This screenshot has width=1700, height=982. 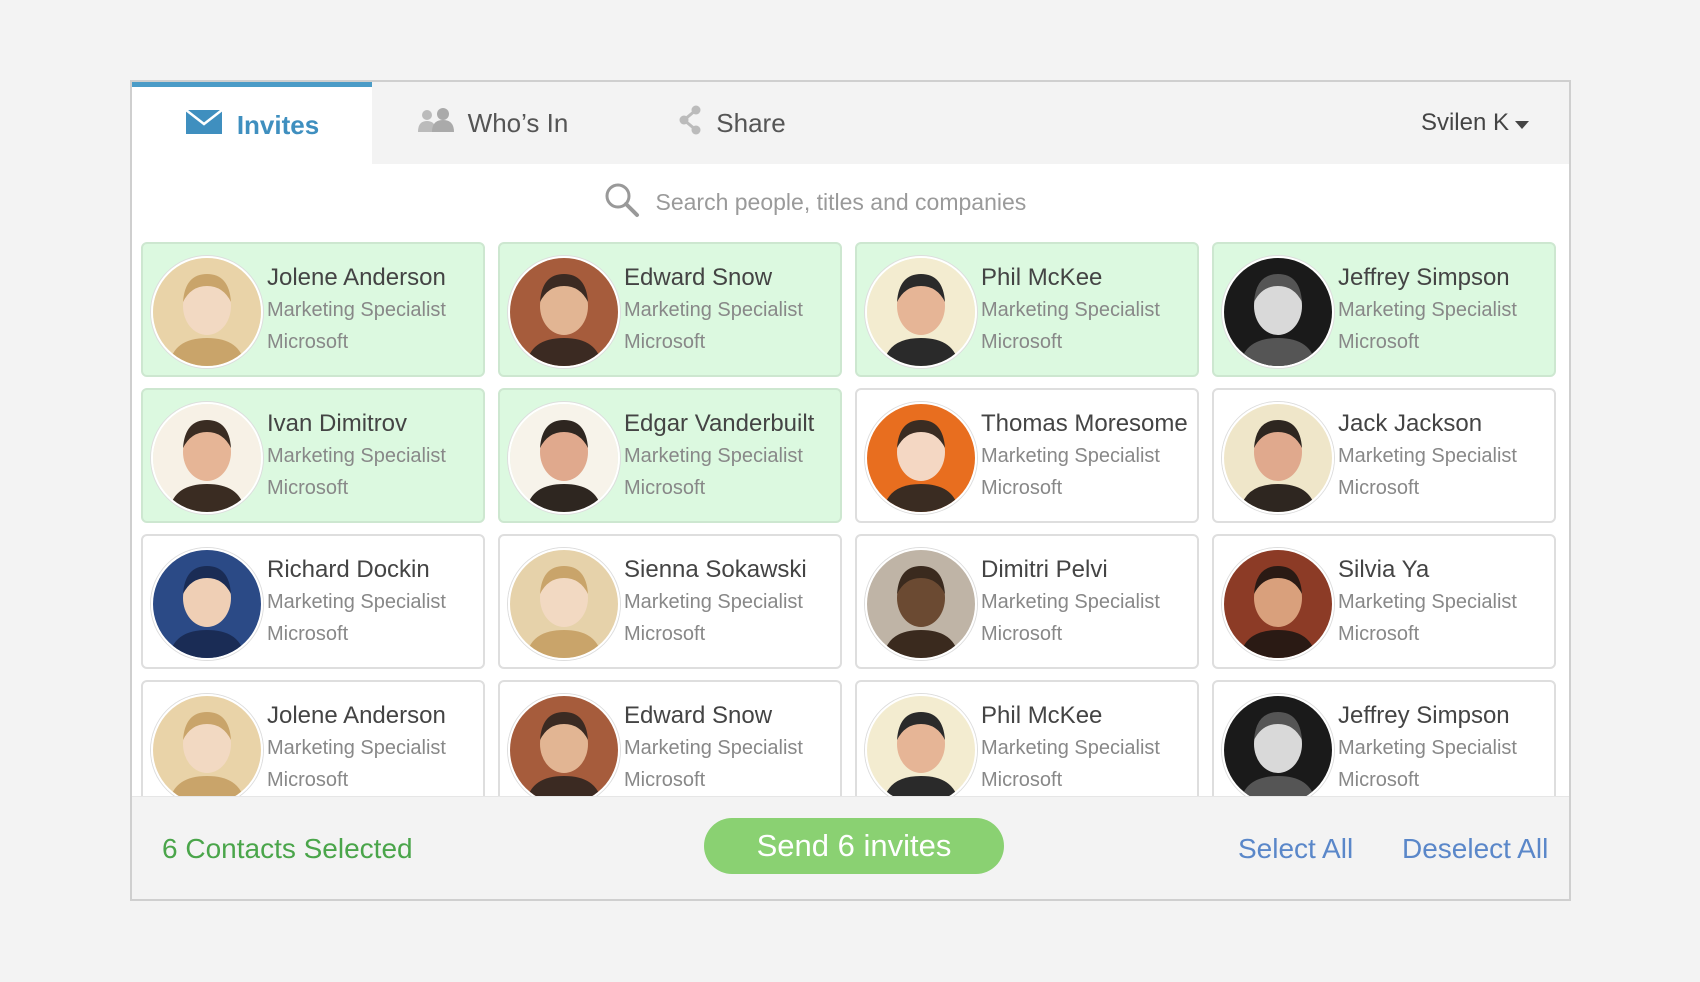 What do you see at coordinates (1424, 277) in the screenshot?
I see `contact-name: Jeffrey Simpson` at bounding box center [1424, 277].